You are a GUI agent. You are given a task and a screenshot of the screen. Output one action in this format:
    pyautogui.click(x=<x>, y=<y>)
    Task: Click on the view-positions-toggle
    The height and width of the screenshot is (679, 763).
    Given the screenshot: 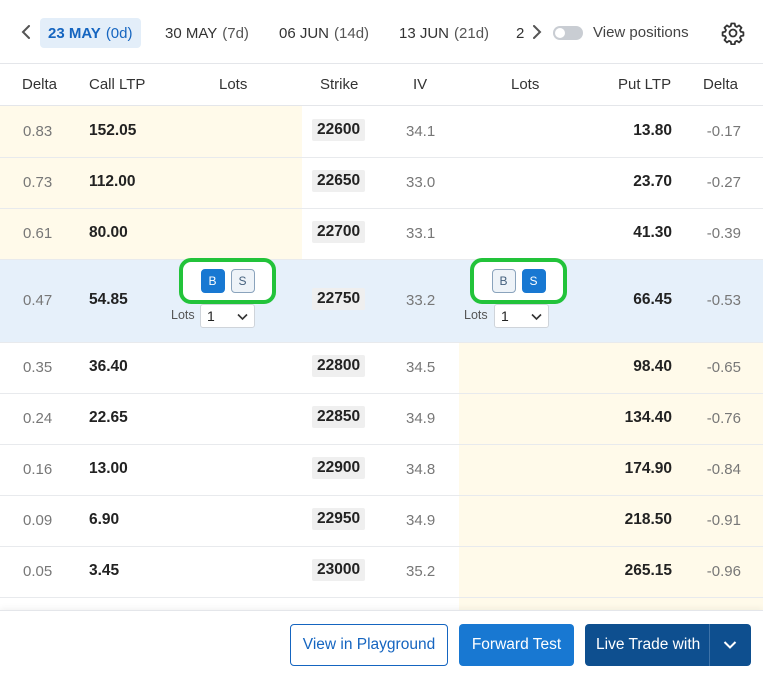 What is the action you would take?
    pyautogui.click(x=568, y=33)
    